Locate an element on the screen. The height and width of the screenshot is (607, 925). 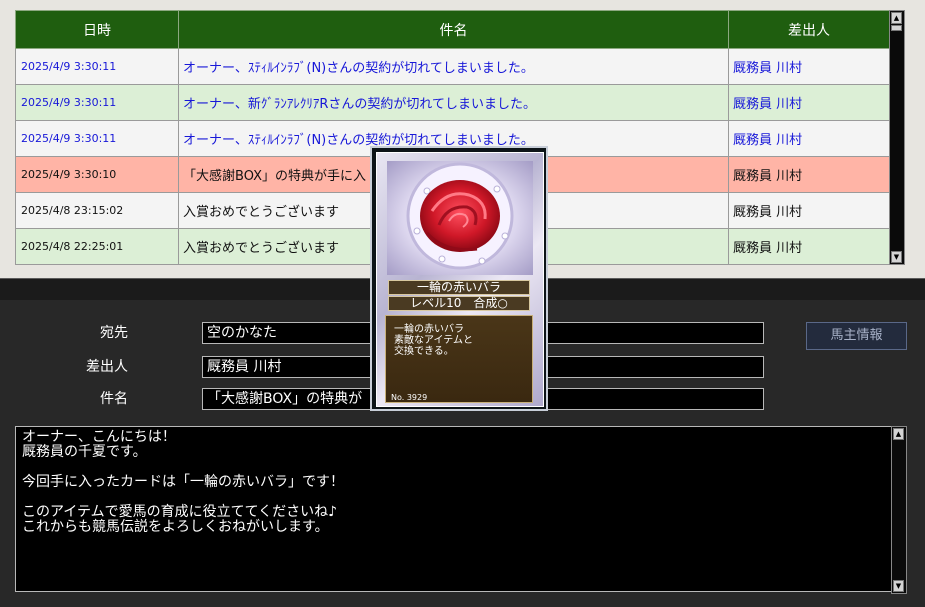
subject-label: 件名 is located at coordinates (114, 399).